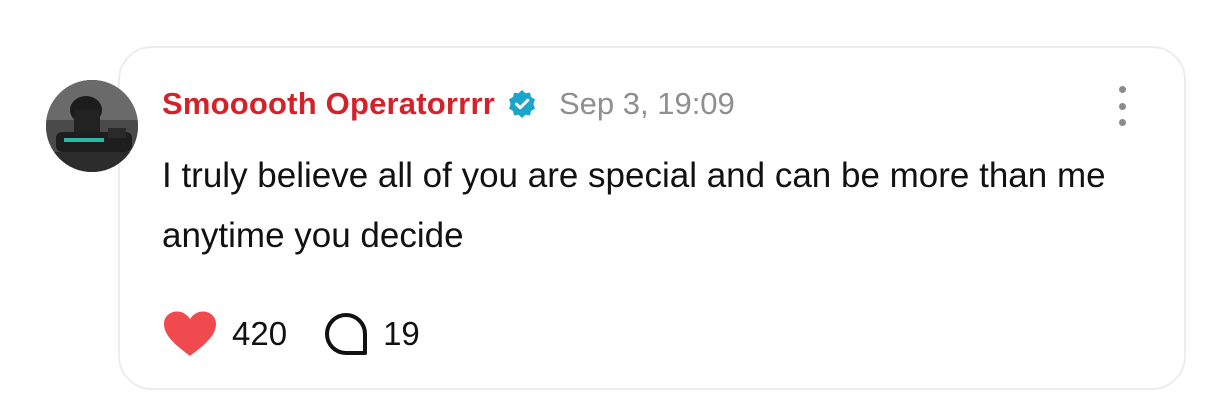 The image size is (1226, 408). I want to click on heart-icon, so click(190, 333).